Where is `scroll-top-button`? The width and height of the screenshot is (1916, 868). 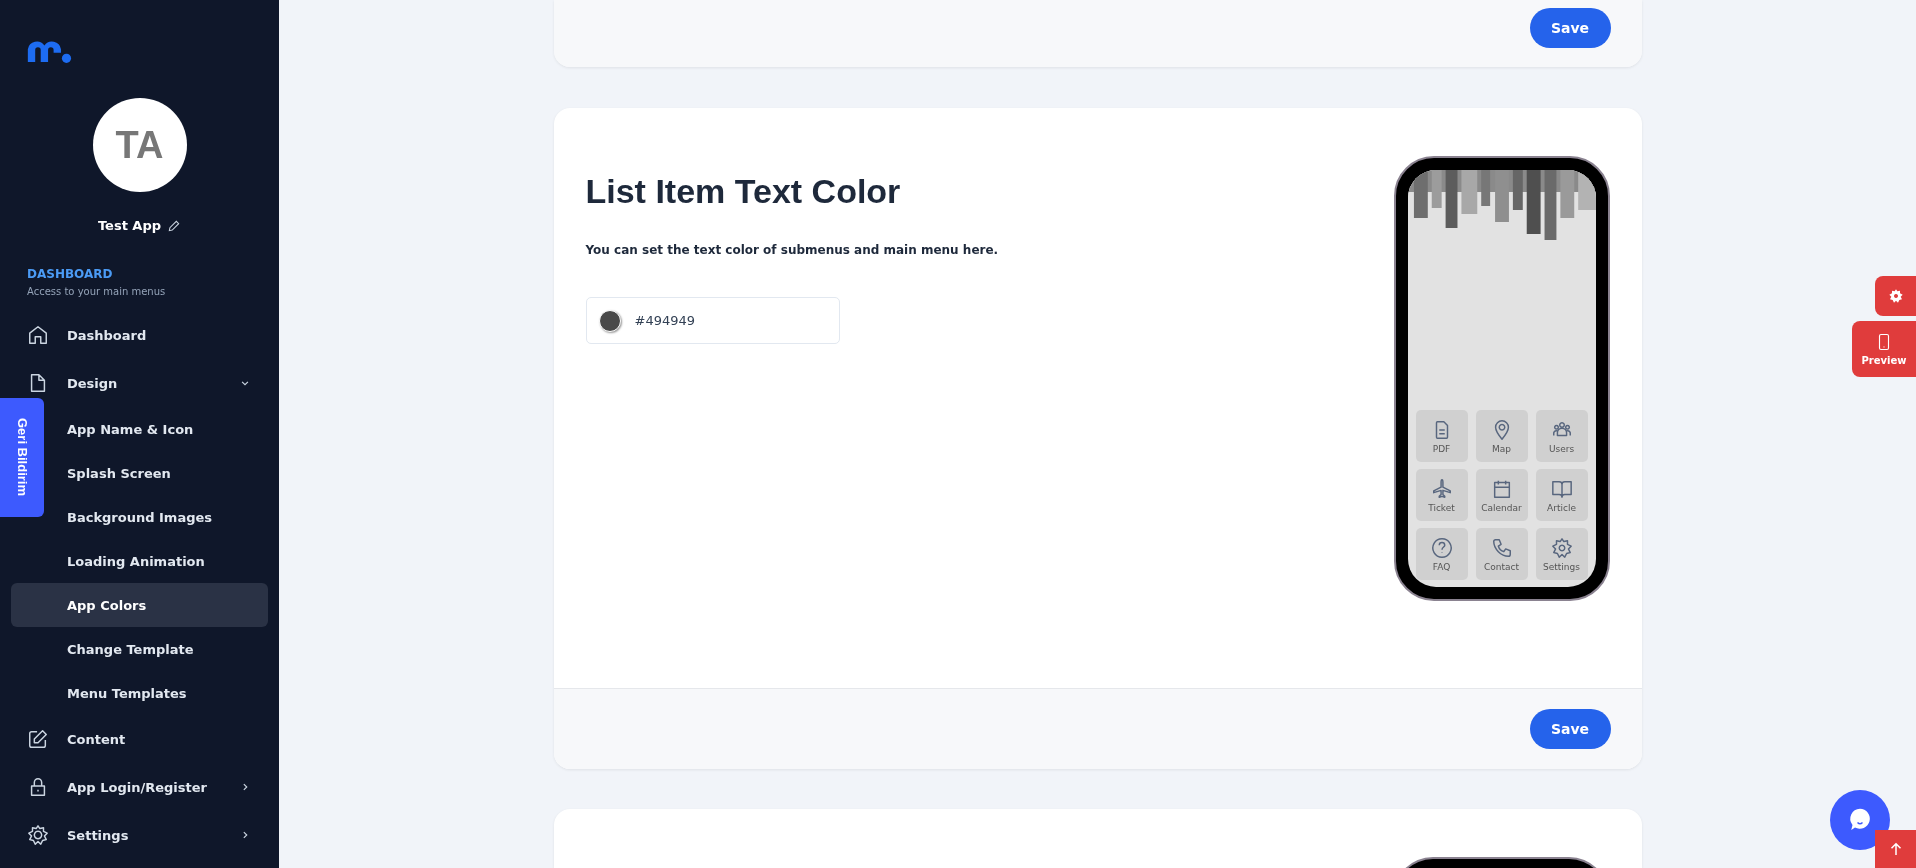
scroll-top-button is located at coordinates (1895, 849).